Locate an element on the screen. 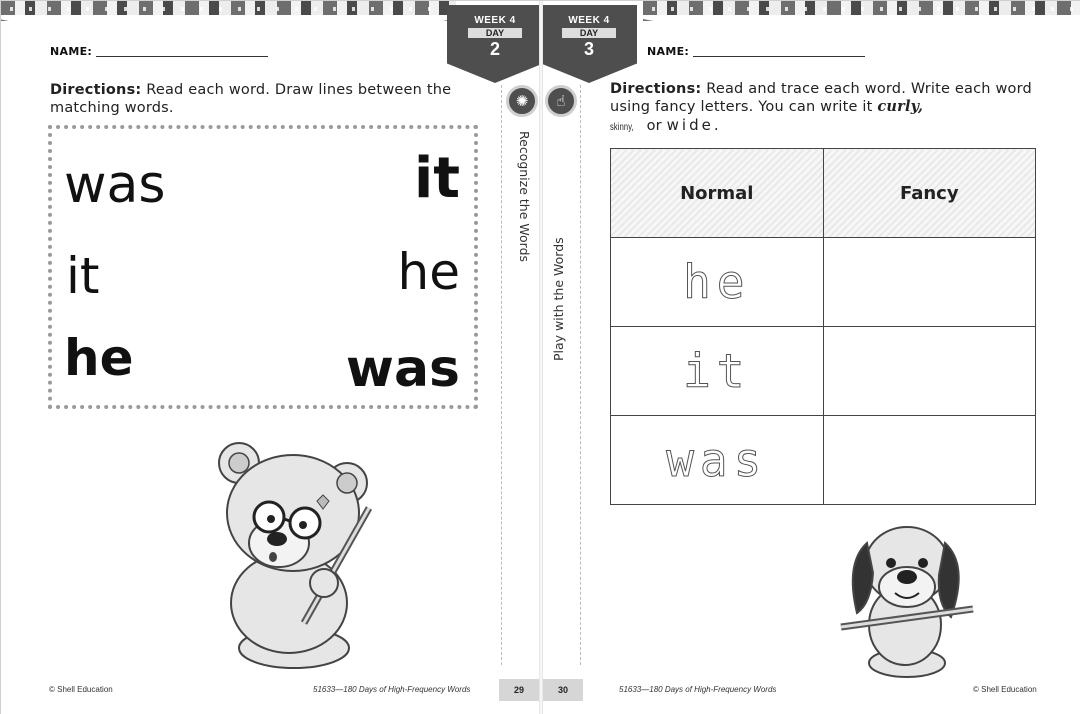 This screenshot has width=1080, height=714. table-header-row: Normal Fancy is located at coordinates (823, 193).